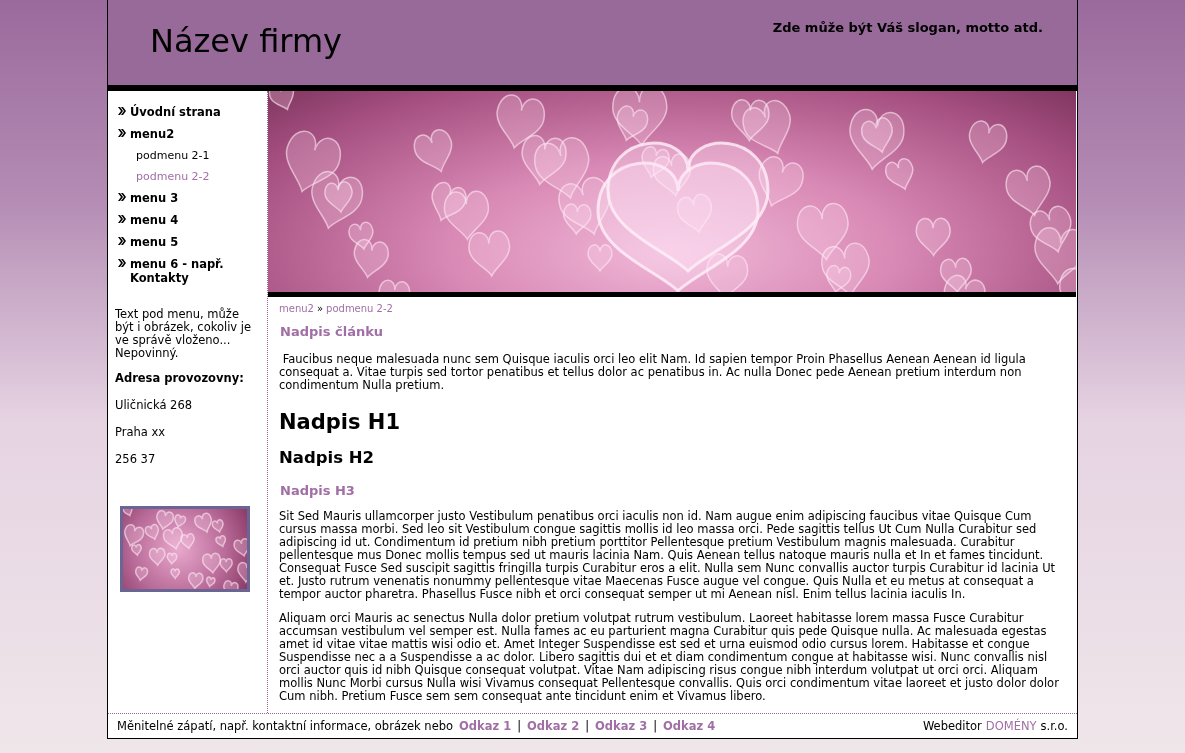 Image resolution: width=1185 pixels, height=753 pixels. Describe the element at coordinates (152, 134) in the screenshot. I see `menu-item: menu2` at that location.